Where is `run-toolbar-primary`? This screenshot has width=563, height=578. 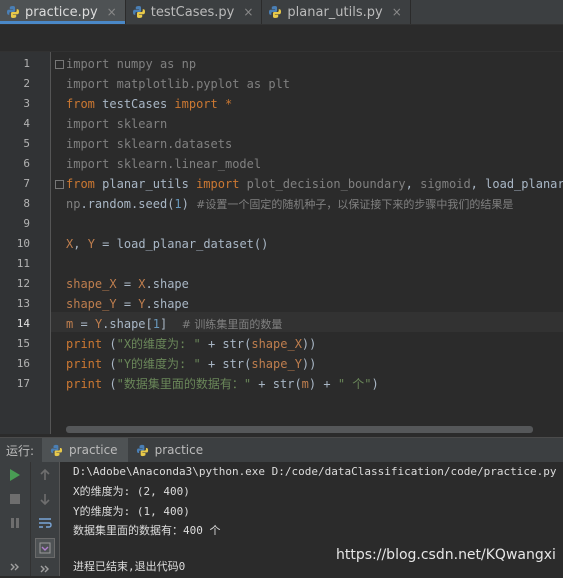
run-toolbar-primary is located at coordinates (15, 519).